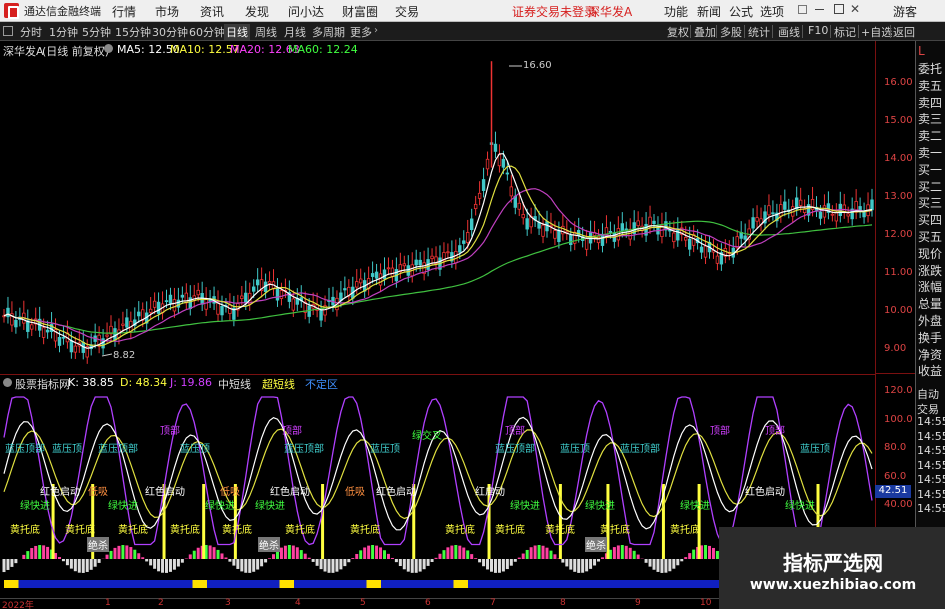  What do you see at coordinates (204, 521) in the screenshot?
I see `signal-bar` at bounding box center [204, 521].